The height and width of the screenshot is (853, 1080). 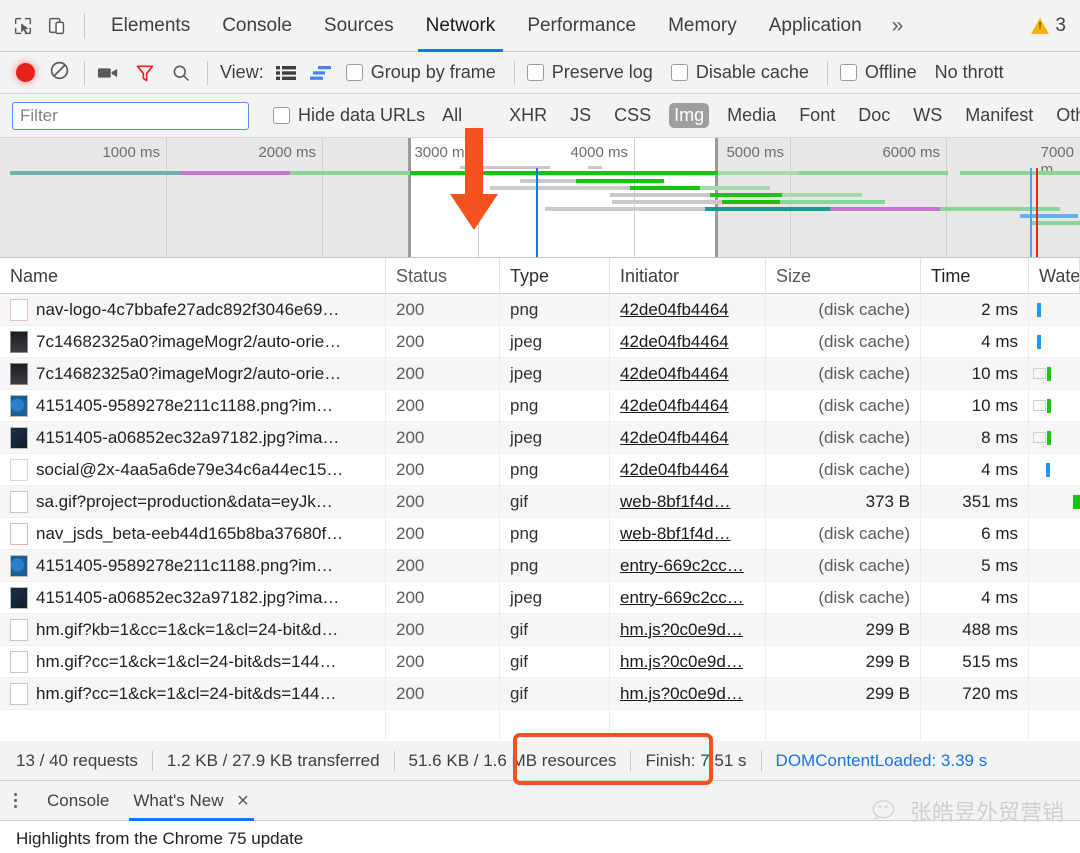 What do you see at coordinates (285, 73) in the screenshot?
I see `list-view-icon` at bounding box center [285, 73].